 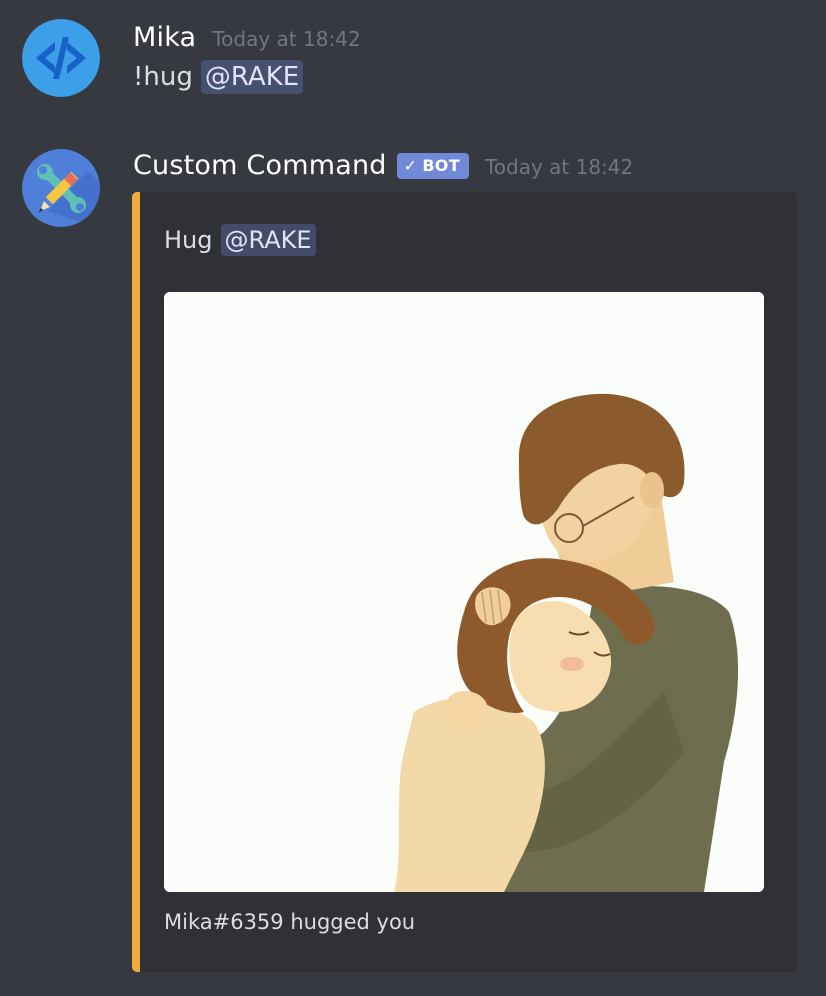 I want to click on embed-footer: Mika#6359 hugged you, so click(x=290, y=922).